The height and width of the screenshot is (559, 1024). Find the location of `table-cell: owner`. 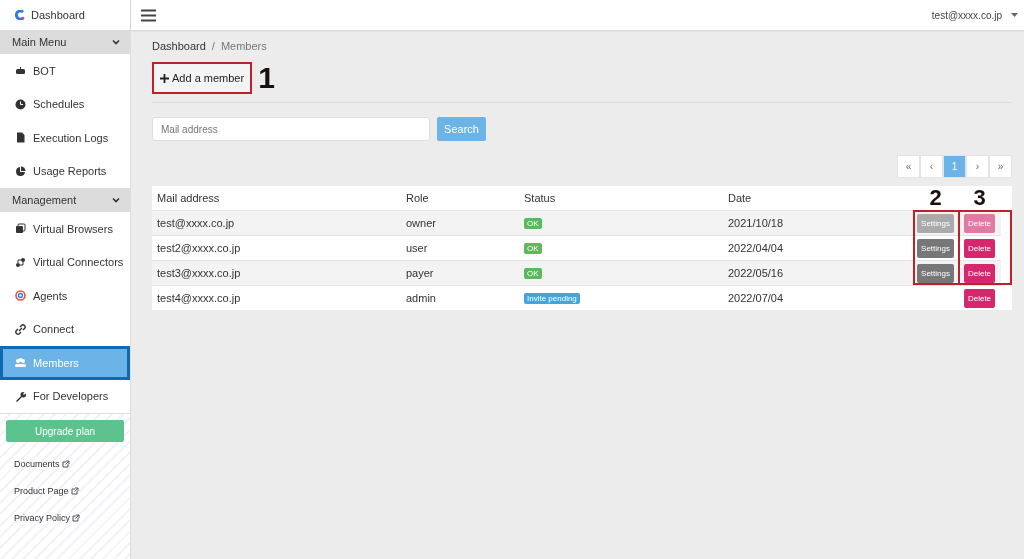

table-cell: owner is located at coordinates (460, 222).